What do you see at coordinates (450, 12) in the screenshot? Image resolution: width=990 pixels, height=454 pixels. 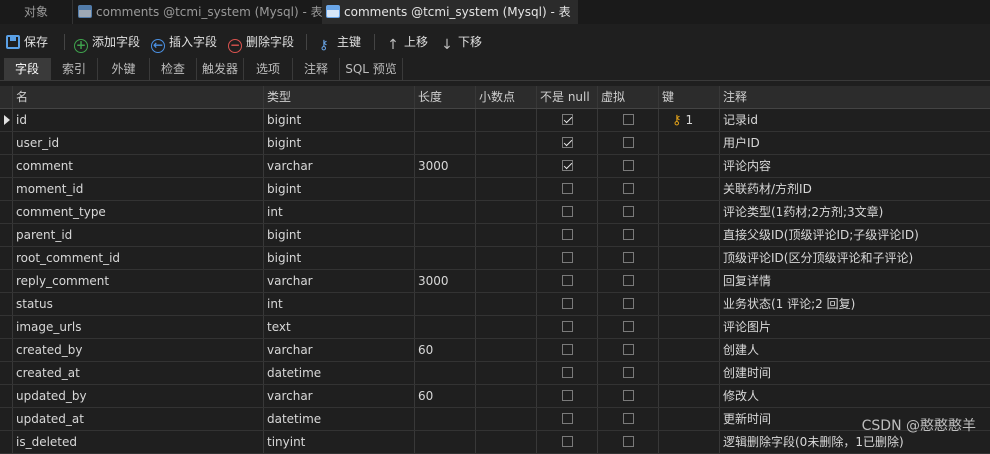 I see `tab-comments-design-active: comments @tcmi_system (Mysql) - 表` at bounding box center [450, 12].